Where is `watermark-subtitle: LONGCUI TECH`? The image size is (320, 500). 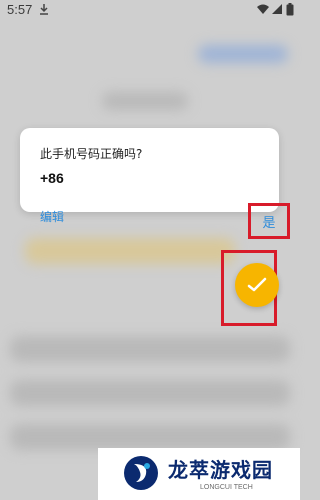
watermark-subtitle: LONGCUI TECH is located at coordinates (226, 487).